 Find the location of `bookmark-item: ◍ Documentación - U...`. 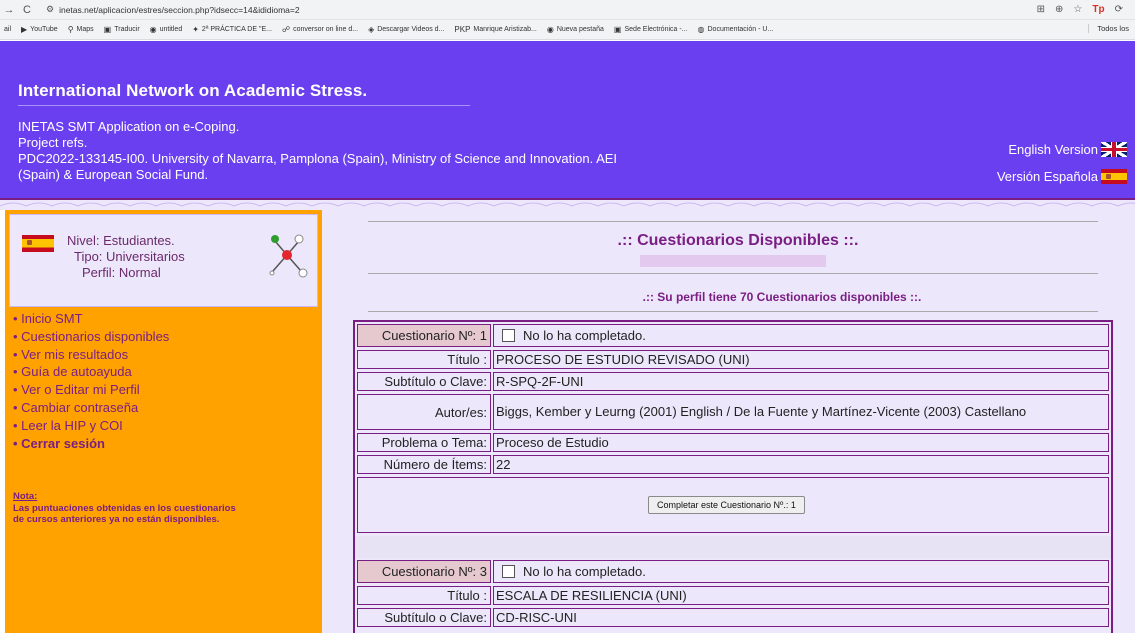

bookmark-item: ◍ Documentación - U... is located at coordinates (736, 29).